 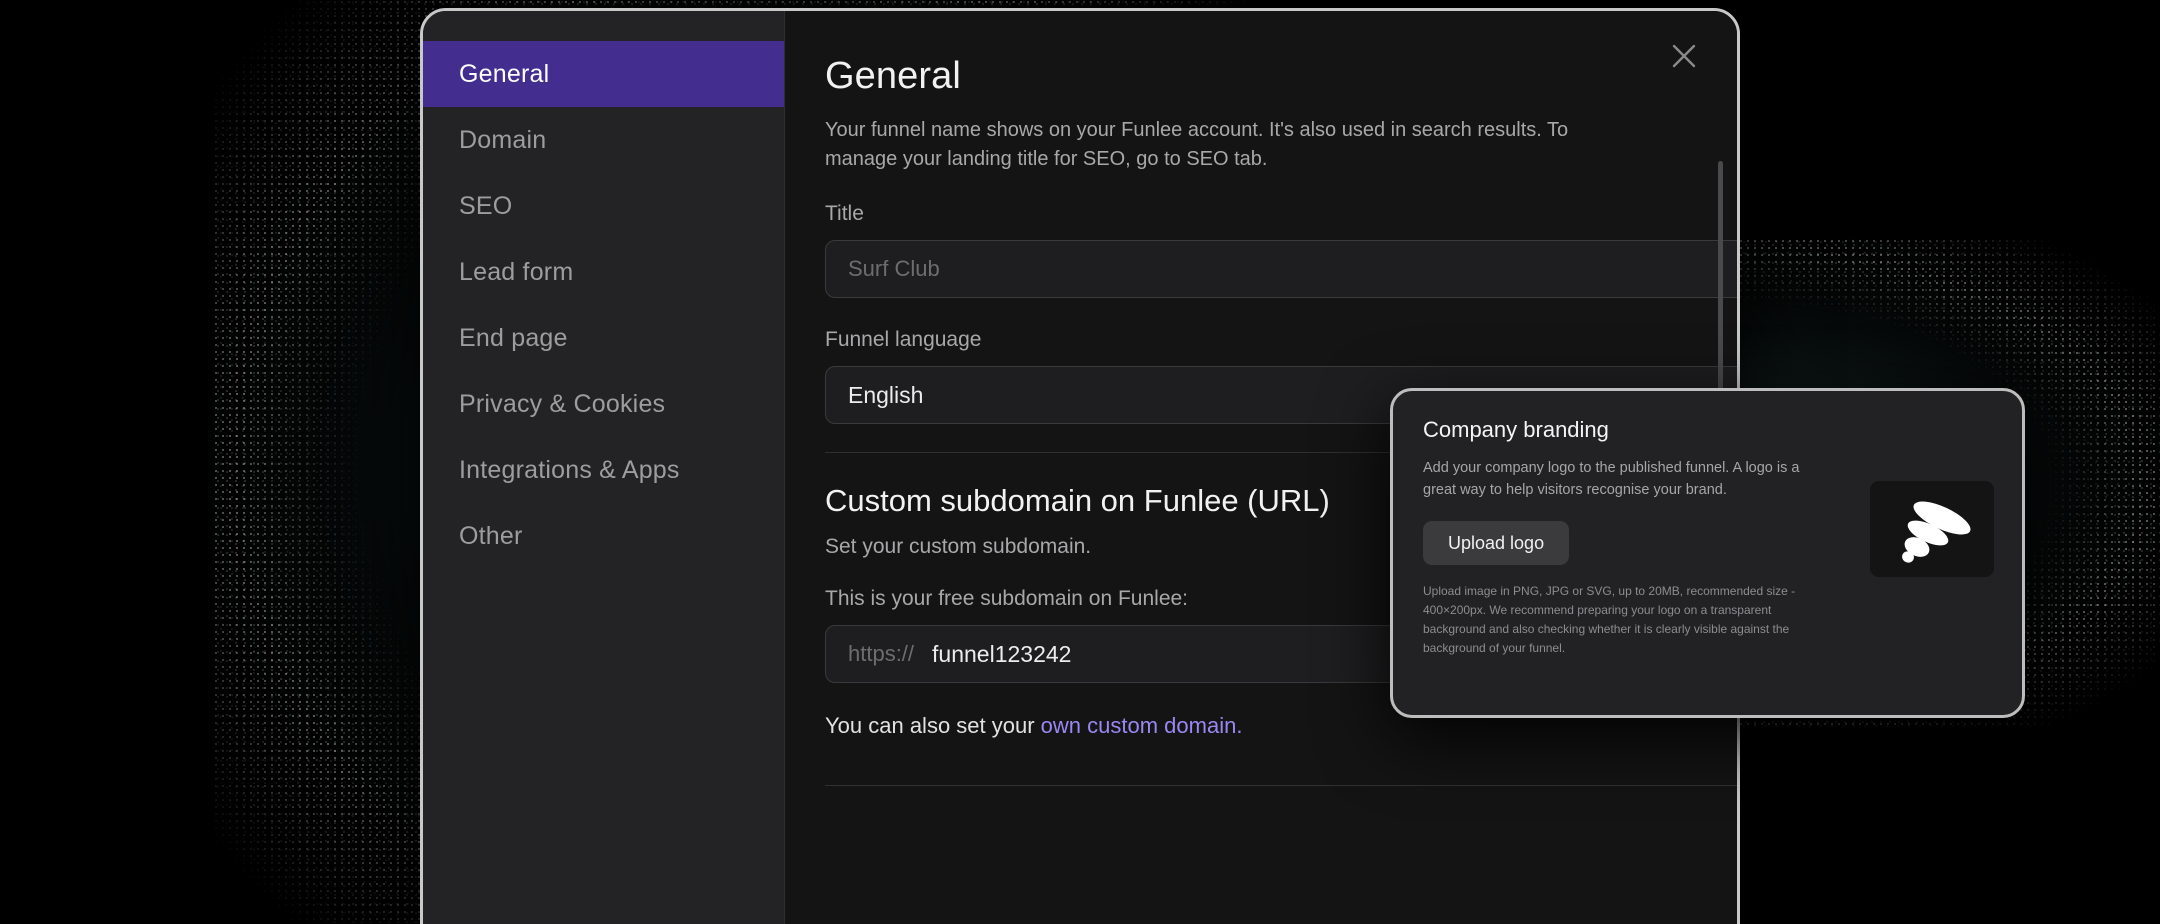 I want to click on sidebar-item-label: SEO, so click(x=486, y=205).